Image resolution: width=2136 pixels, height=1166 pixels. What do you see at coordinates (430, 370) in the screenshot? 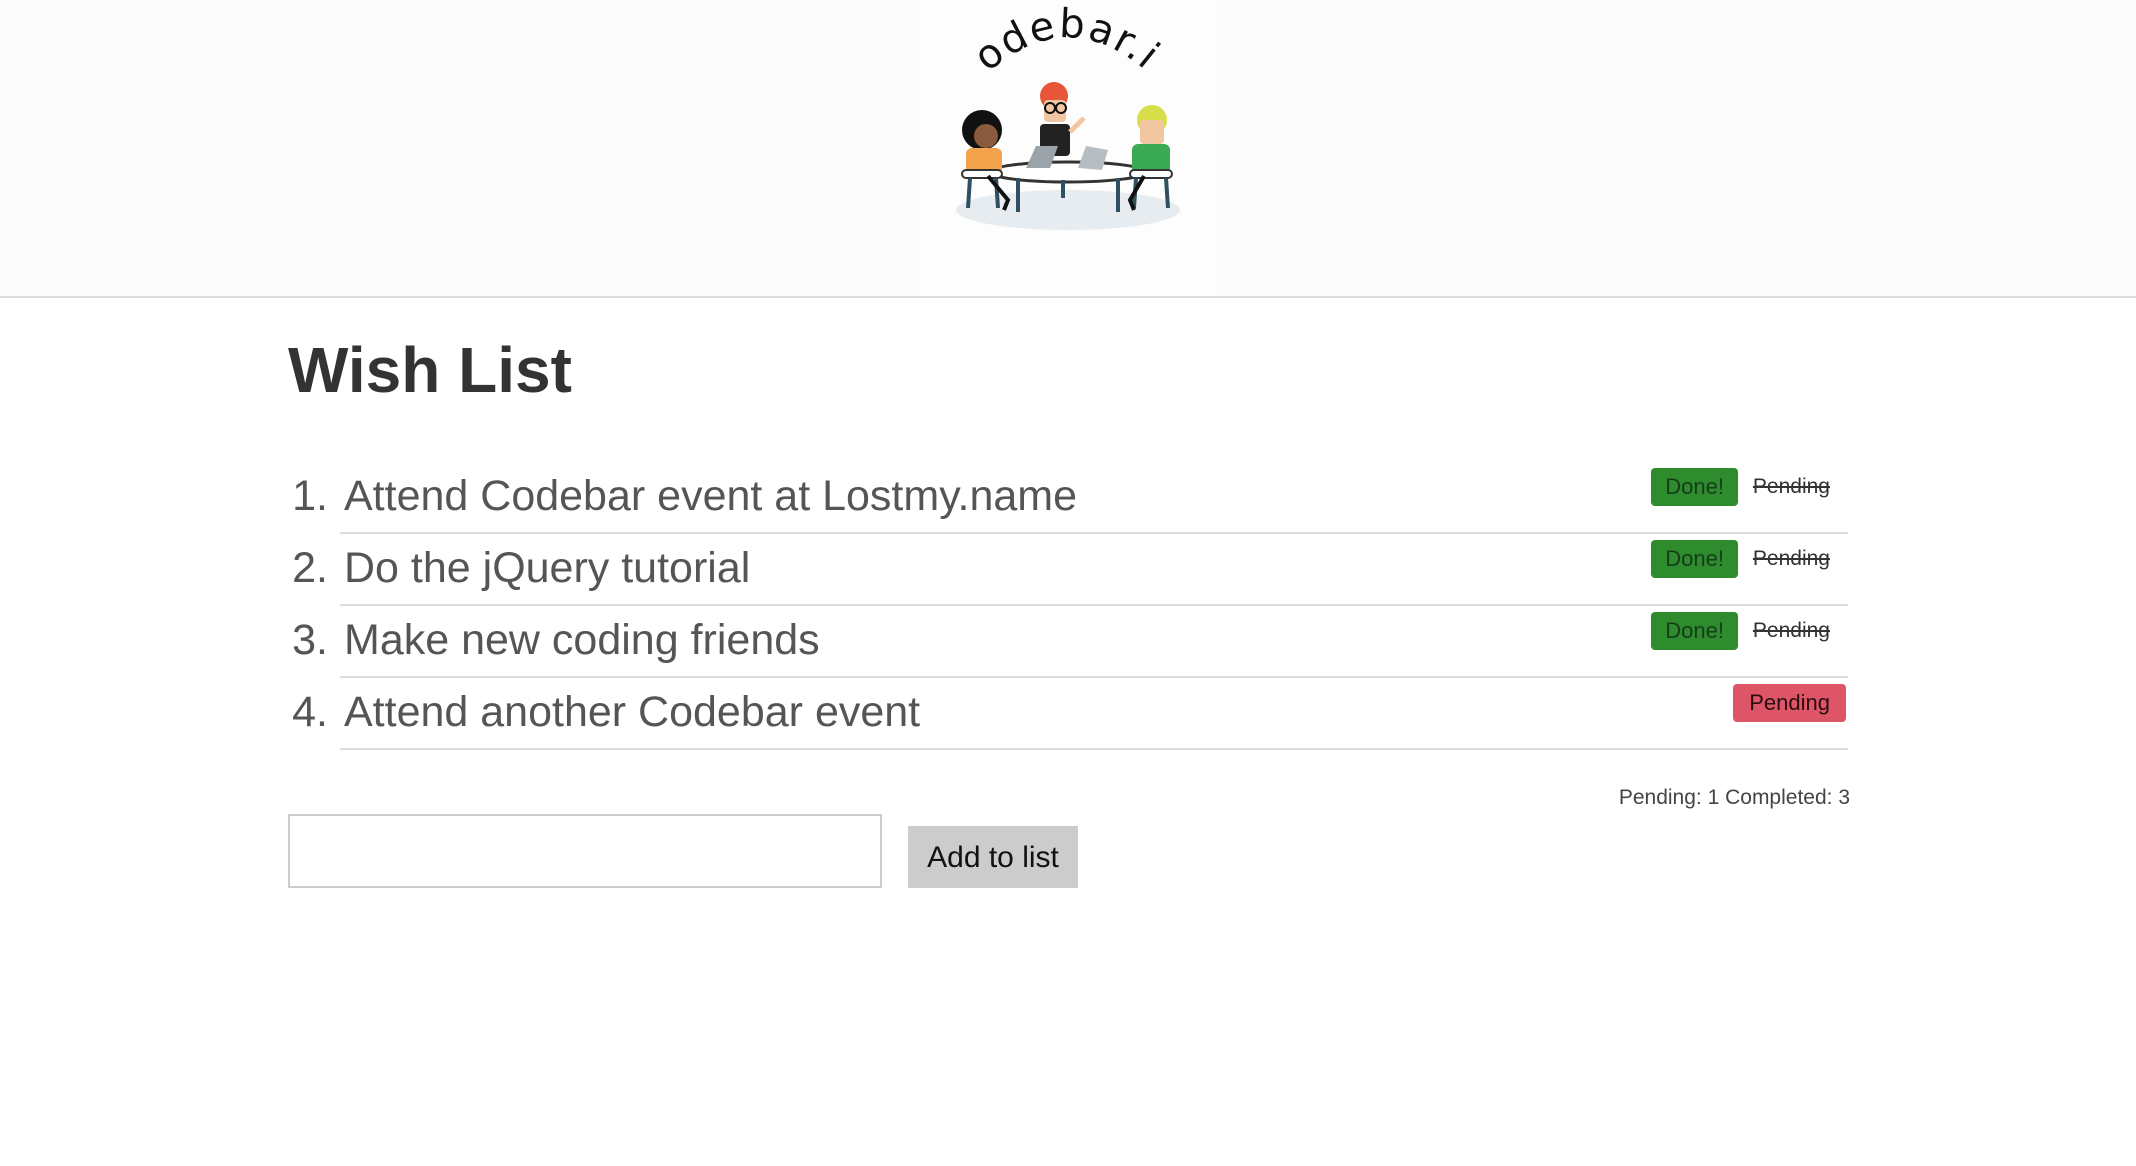
I see `page-title: Wish List` at bounding box center [430, 370].